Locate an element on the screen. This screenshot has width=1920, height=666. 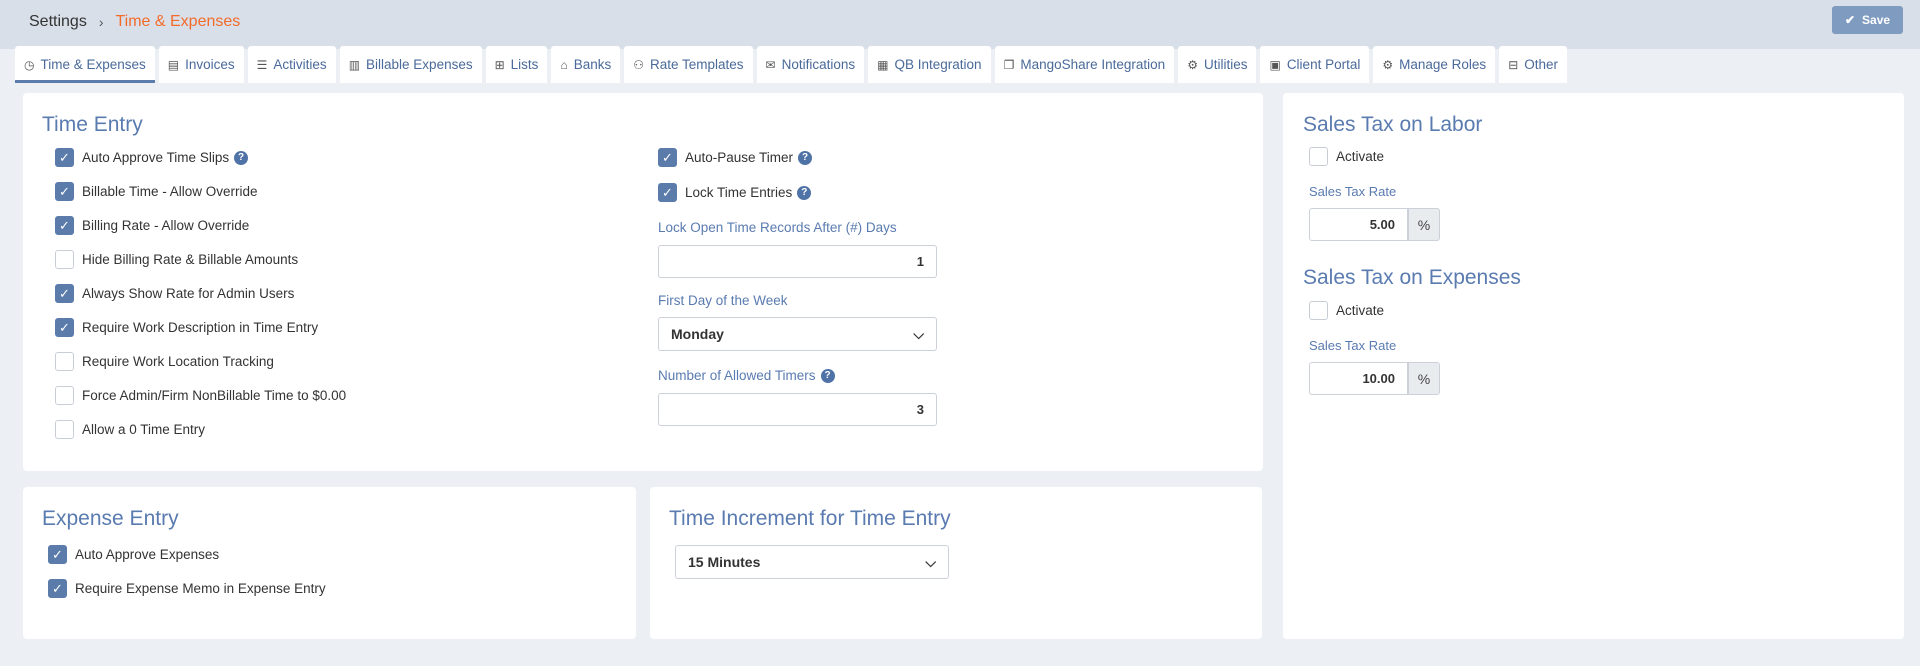
option-hide-billing-rate-billable-amounts: Hide Billing Rate & Billable Amounts is located at coordinates (176, 259).